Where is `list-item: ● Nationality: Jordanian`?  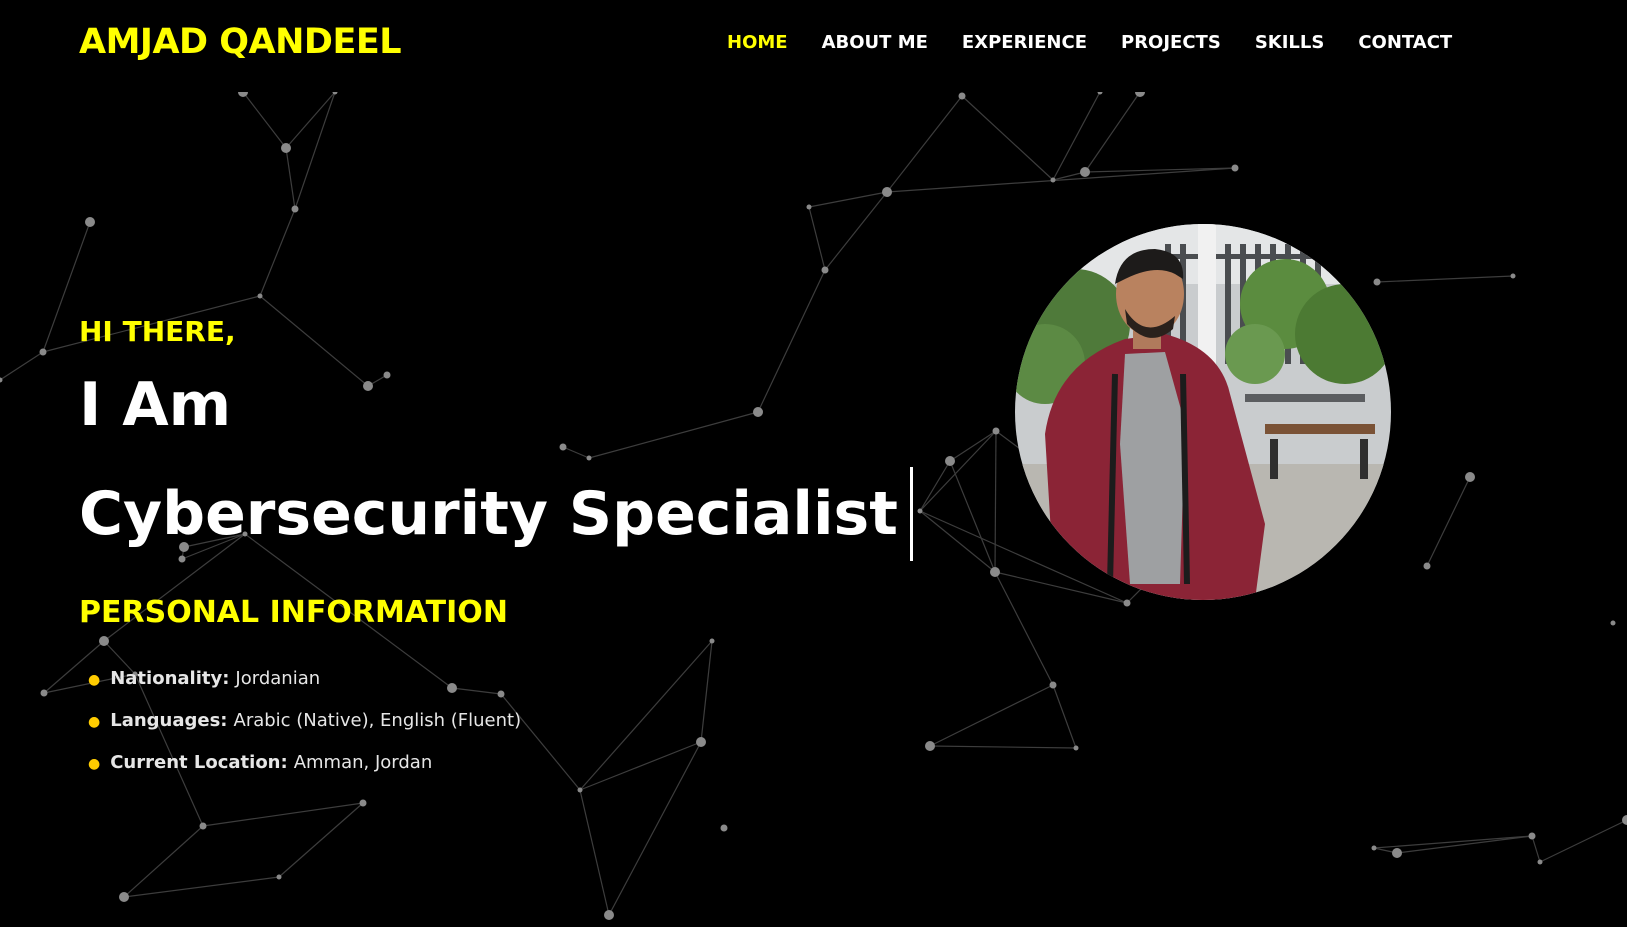 list-item: ● Nationality: Jordanian is located at coordinates (304, 689).